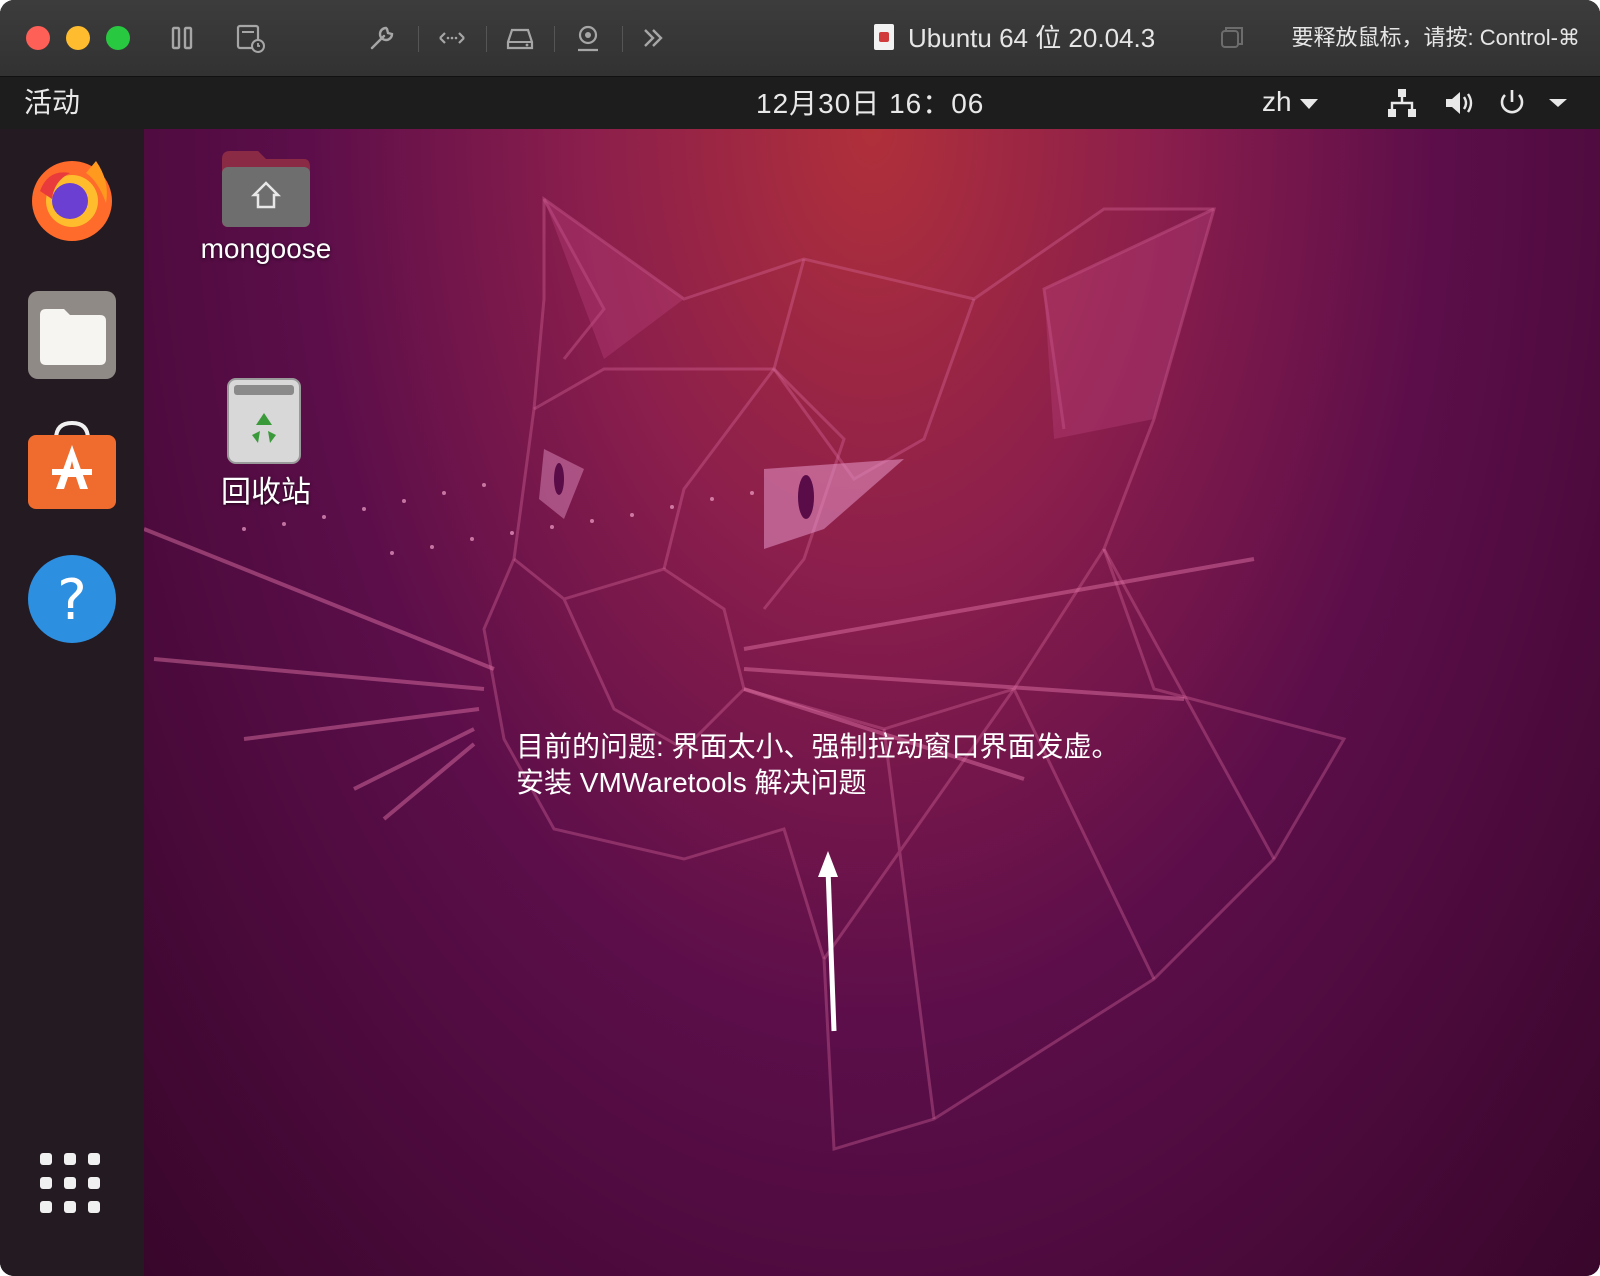 The height and width of the screenshot is (1276, 1600). What do you see at coordinates (72, 702) in the screenshot?
I see `ubuntu-dock: ?` at bounding box center [72, 702].